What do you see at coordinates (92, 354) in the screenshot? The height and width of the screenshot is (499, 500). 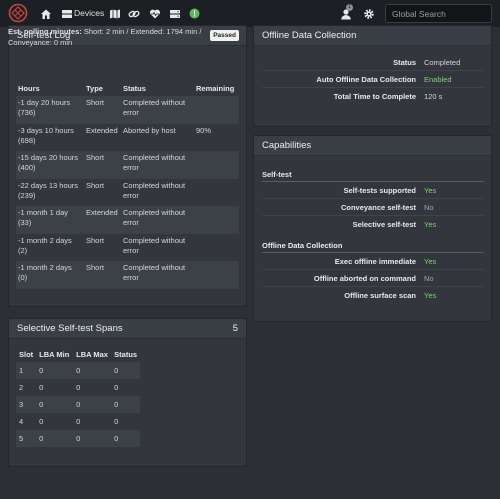 I see `column-header: LBA Max` at bounding box center [92, 354].